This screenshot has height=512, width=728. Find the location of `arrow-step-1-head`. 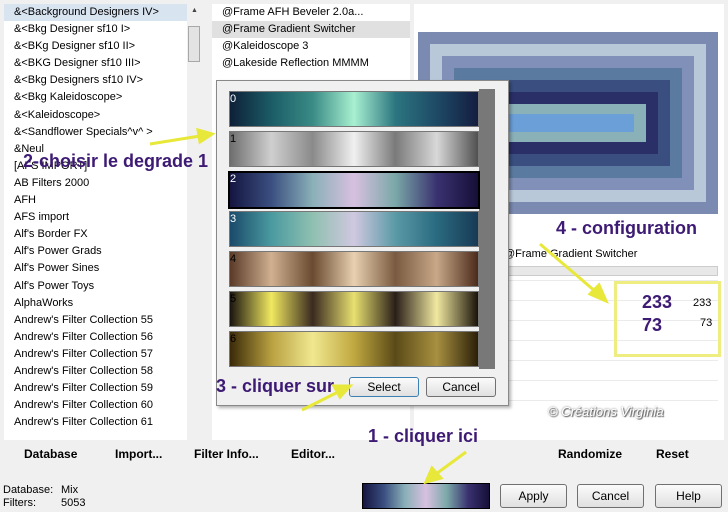

arrow-step-1-head is located at coordinates (433, 475).